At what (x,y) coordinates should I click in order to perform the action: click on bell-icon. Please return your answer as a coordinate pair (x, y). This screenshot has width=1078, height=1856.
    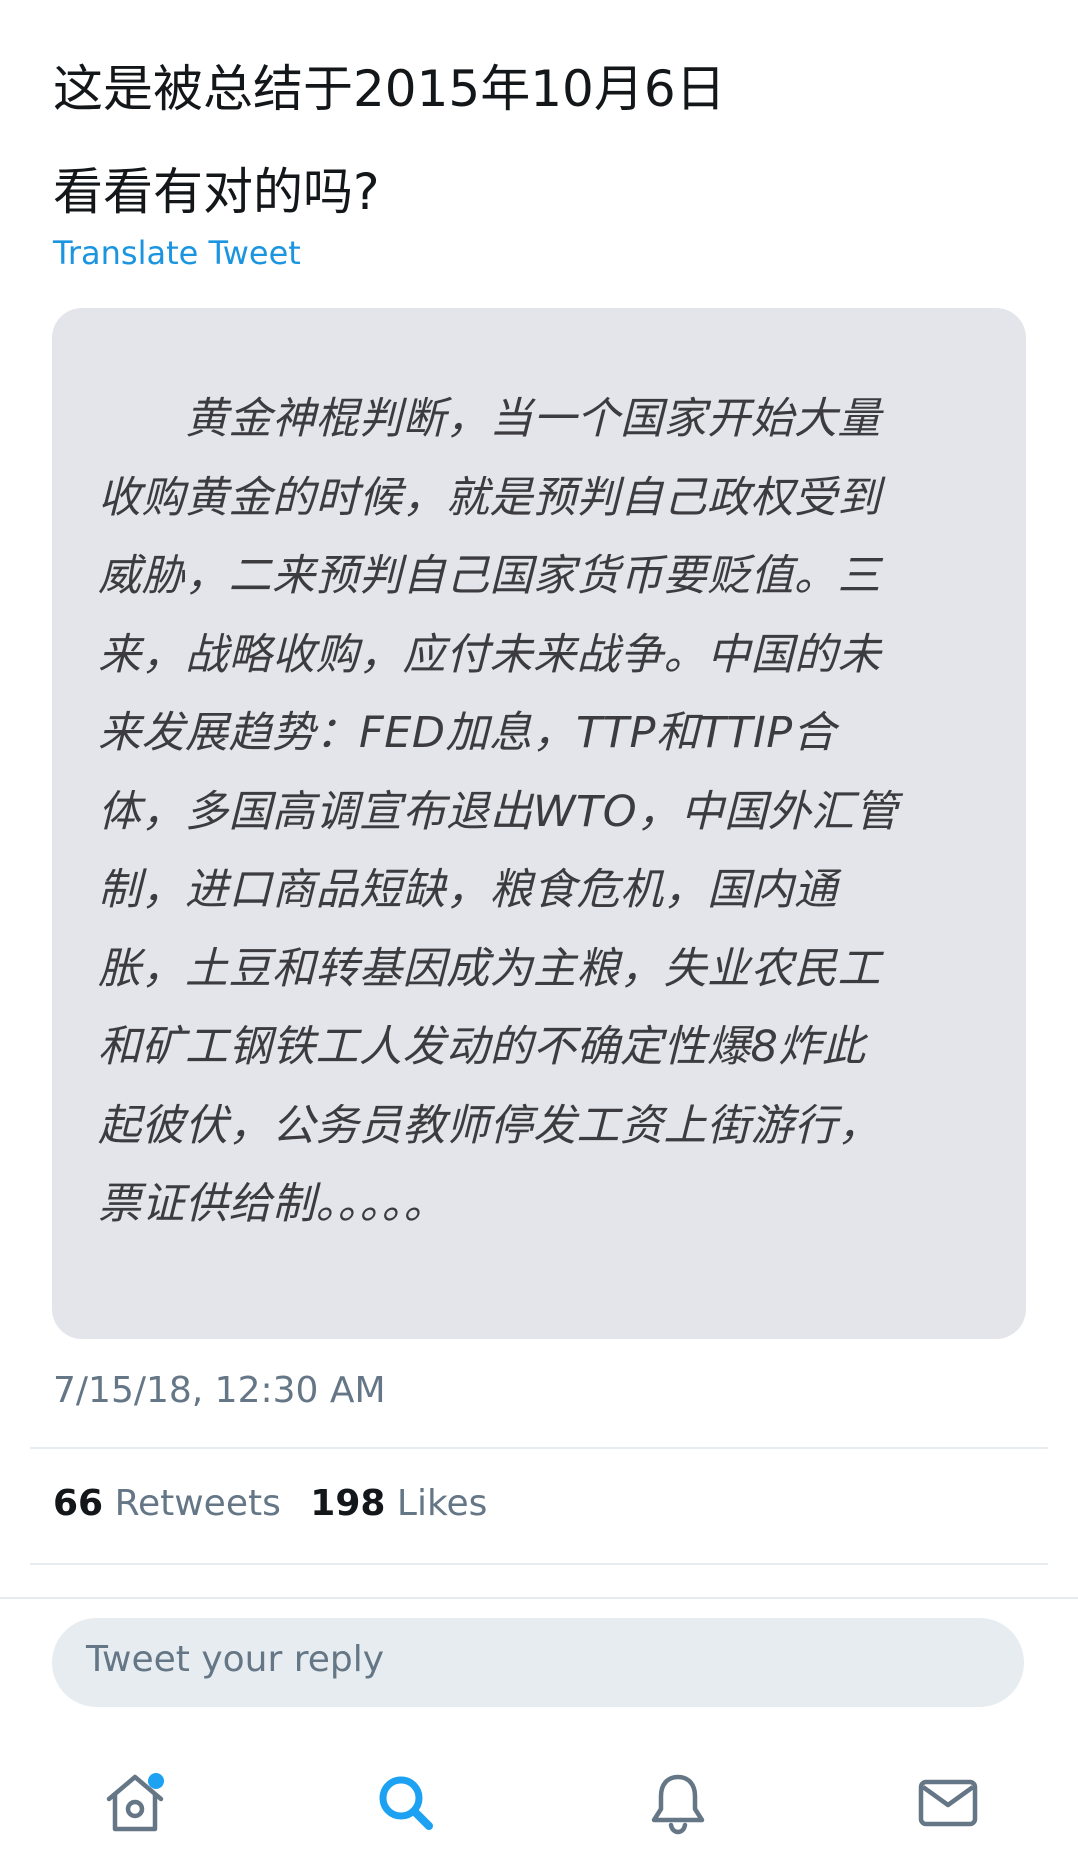
    Looking at the image, I should click on (678, 1804).